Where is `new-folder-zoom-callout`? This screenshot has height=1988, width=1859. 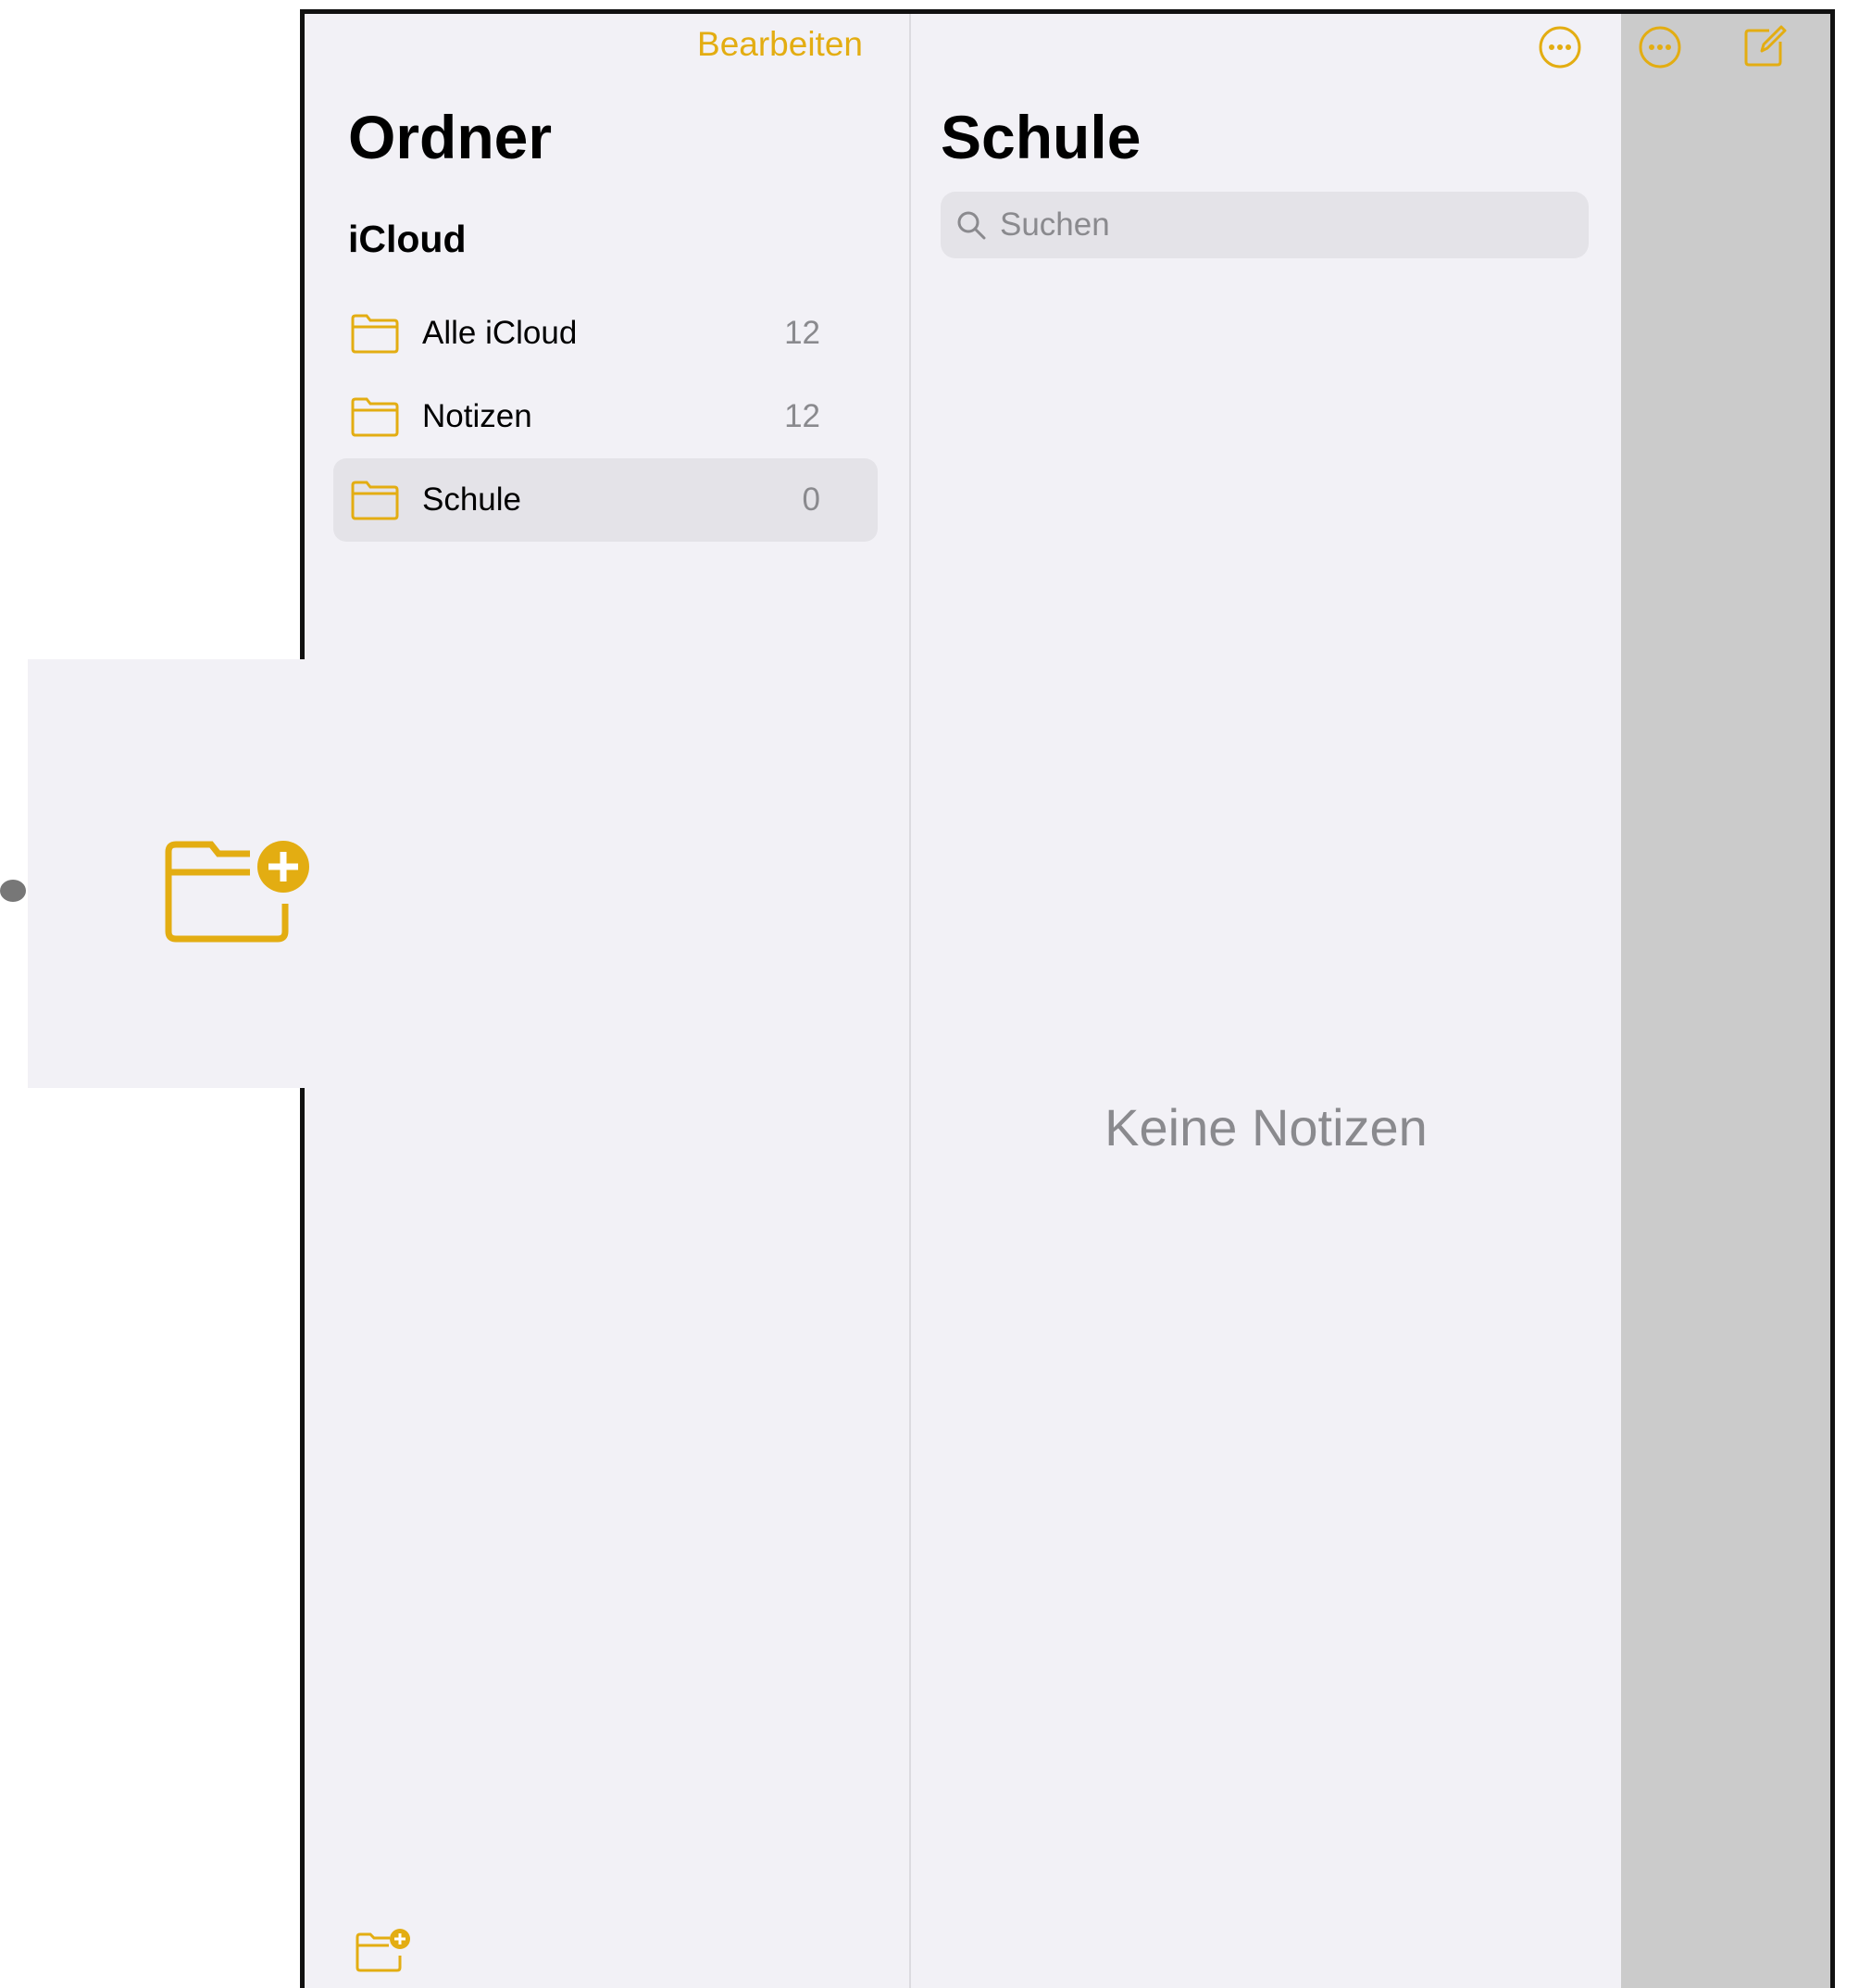
new-folder-zoom-callout is located at coordinates (242, 873).